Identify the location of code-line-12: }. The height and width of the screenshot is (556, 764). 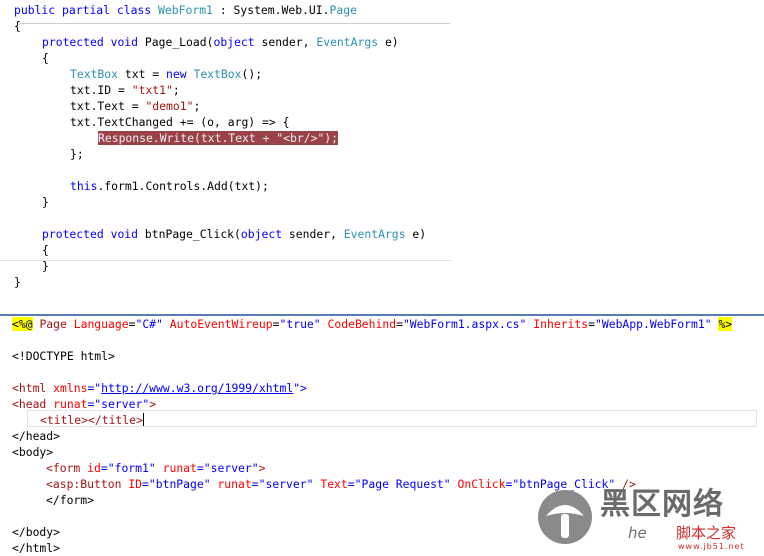
(45, 202).